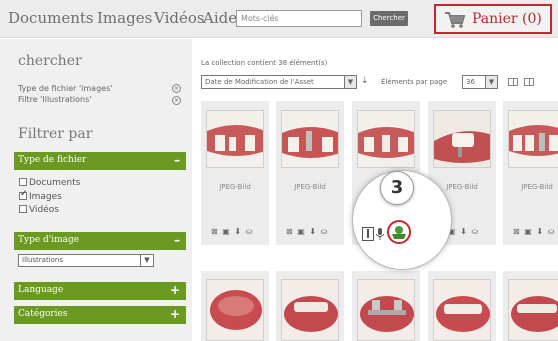 This screenshot has height=341, width=558. What do you see at coordinates (50, 61) in the screenshot?
I see `sidebar-title: chercher` at bounding box center [50, 61].